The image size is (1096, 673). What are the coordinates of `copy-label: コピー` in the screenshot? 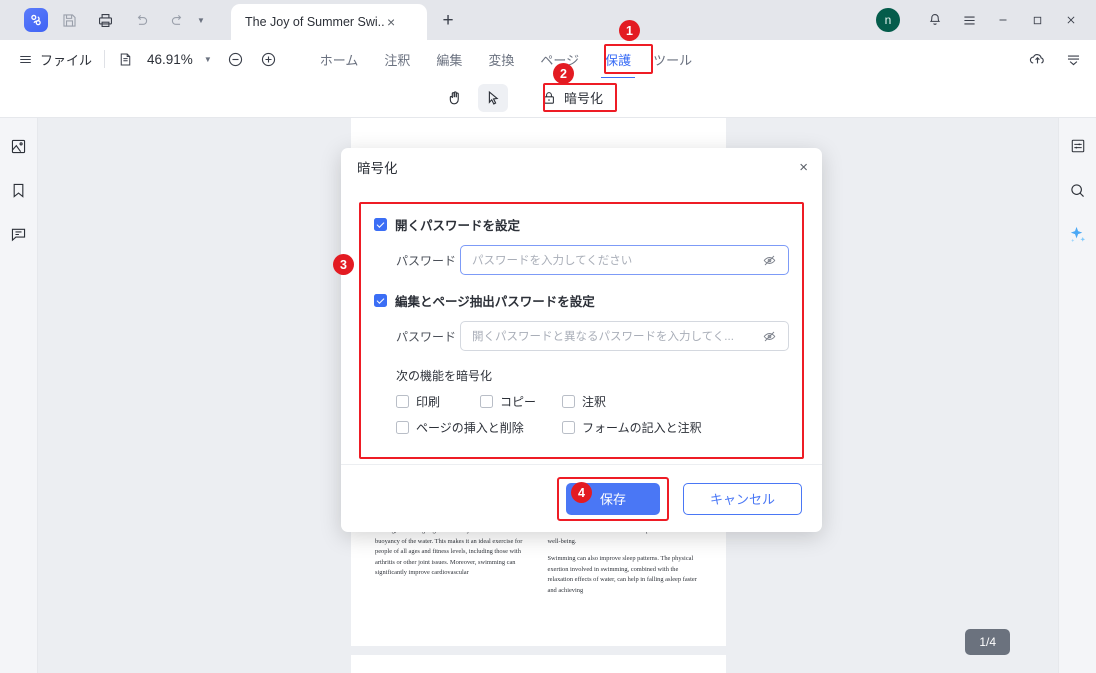 It's located at (518, 402).